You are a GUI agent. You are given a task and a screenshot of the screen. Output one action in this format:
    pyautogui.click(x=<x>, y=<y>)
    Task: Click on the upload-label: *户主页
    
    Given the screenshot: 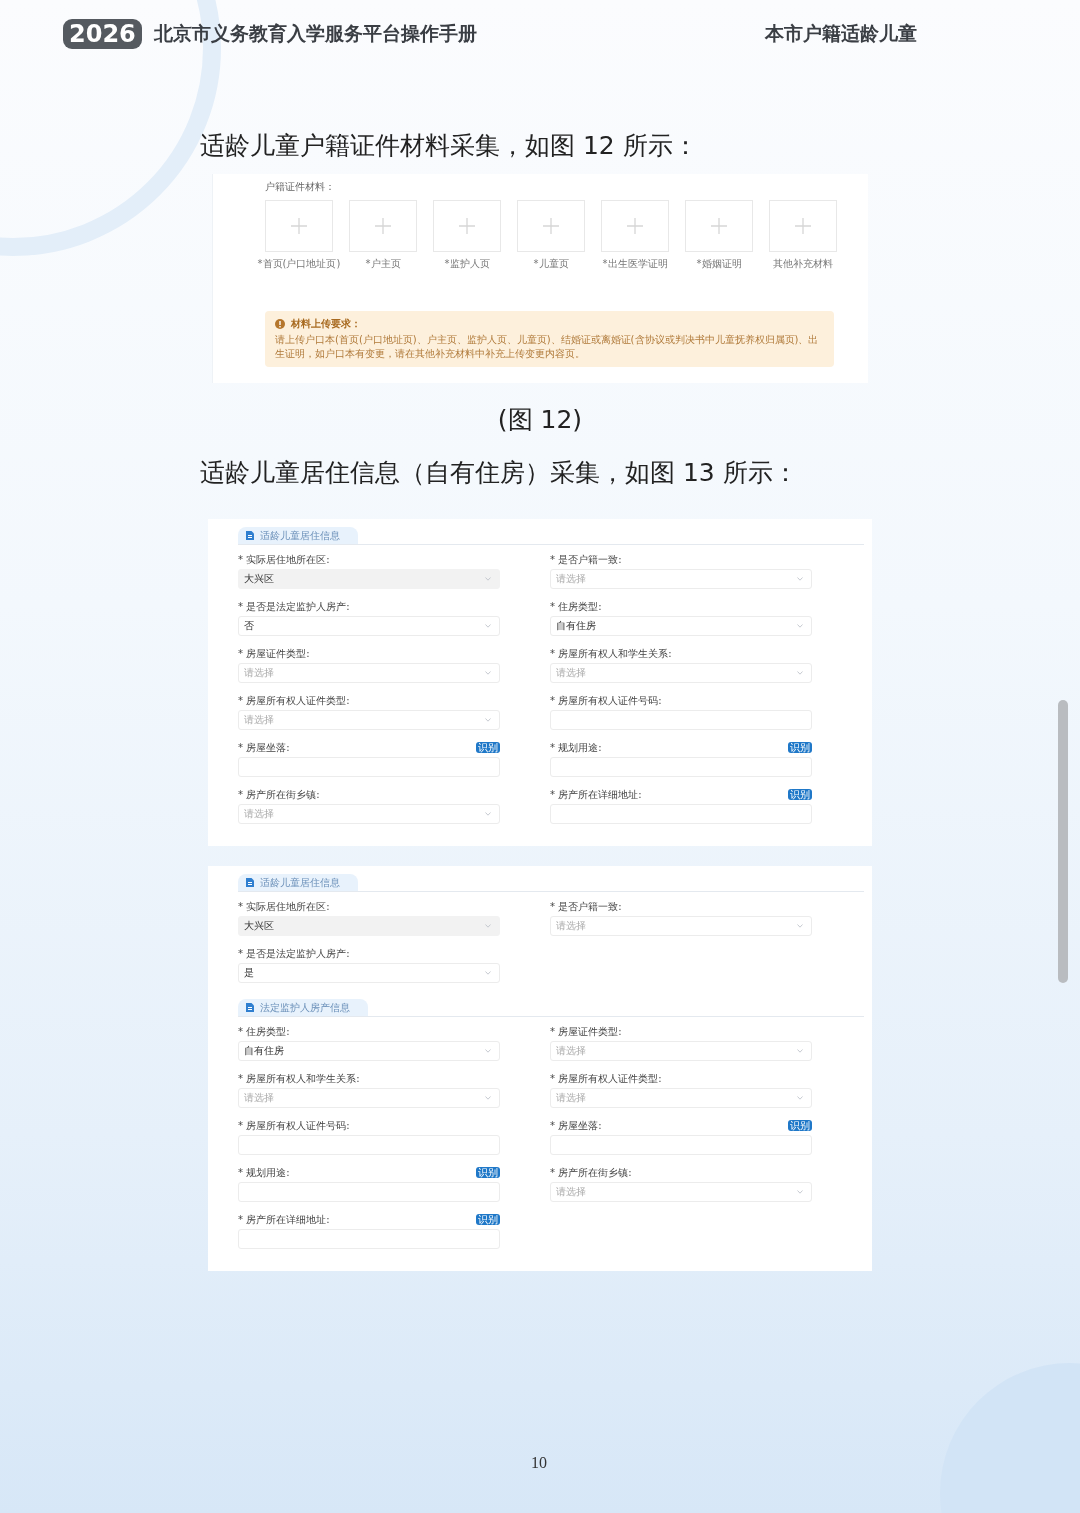 What is the action you would take?
    pyautogui.click(x=383, y=264)
    